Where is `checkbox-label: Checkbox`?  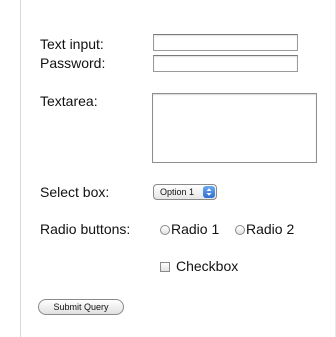 checkbox-label: Checkbox is located at coordinates (207, 266).